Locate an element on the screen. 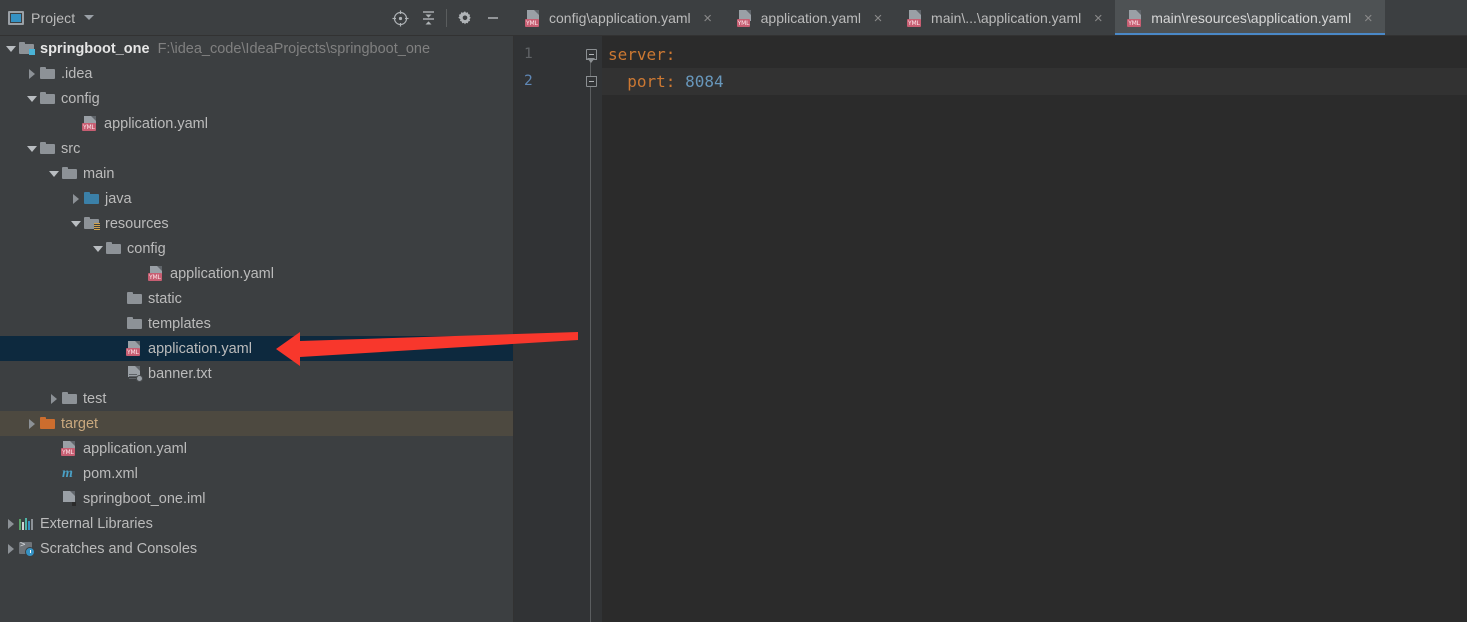 The image size is (1467, 622). tree-row-resources: resources is located at coordinates (256, 223).